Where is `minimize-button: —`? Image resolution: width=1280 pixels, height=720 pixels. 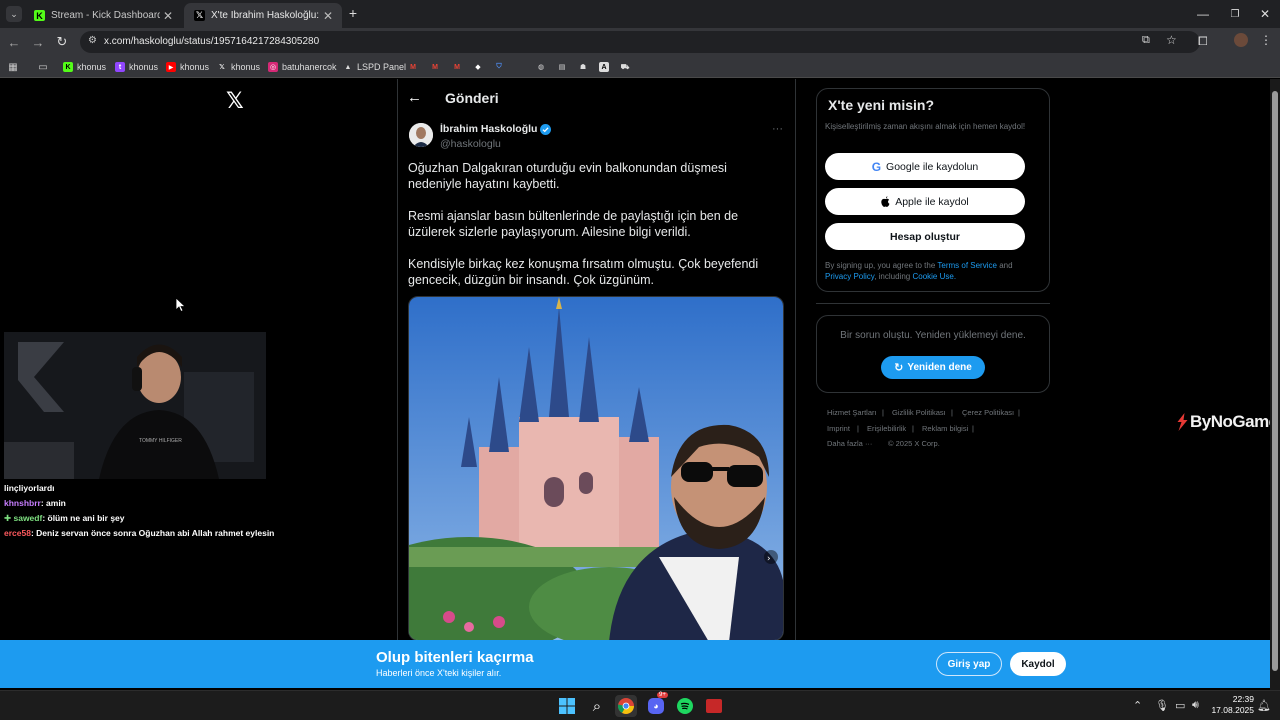 minimize-button: — is located at coordinates (1203, 14).